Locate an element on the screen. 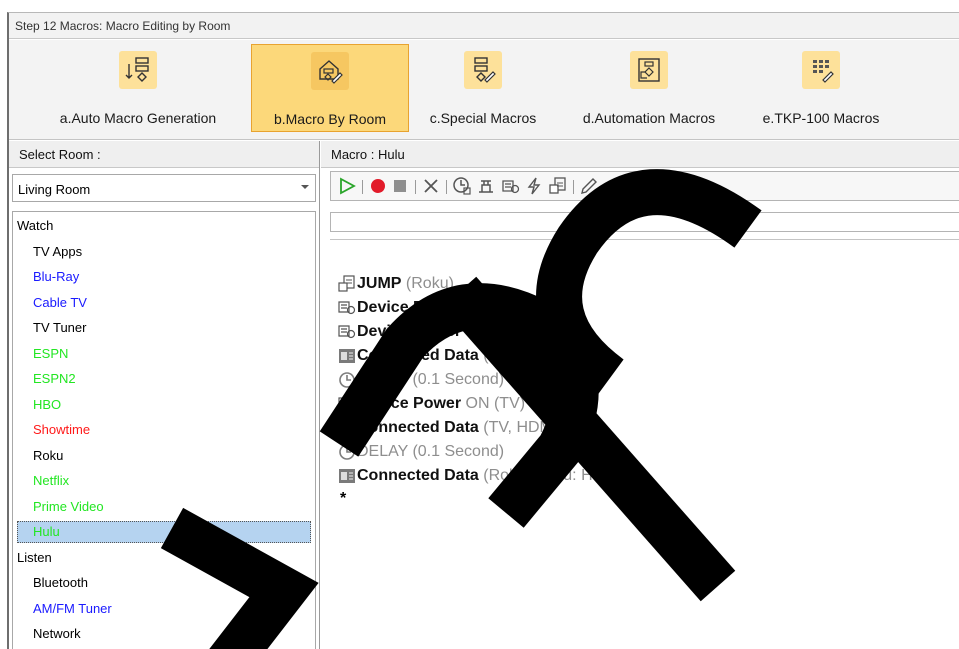 Image resolution: width=959 pixels, height=649 pixels. list-item: ESPN2 is located at coordinates (164, 379).